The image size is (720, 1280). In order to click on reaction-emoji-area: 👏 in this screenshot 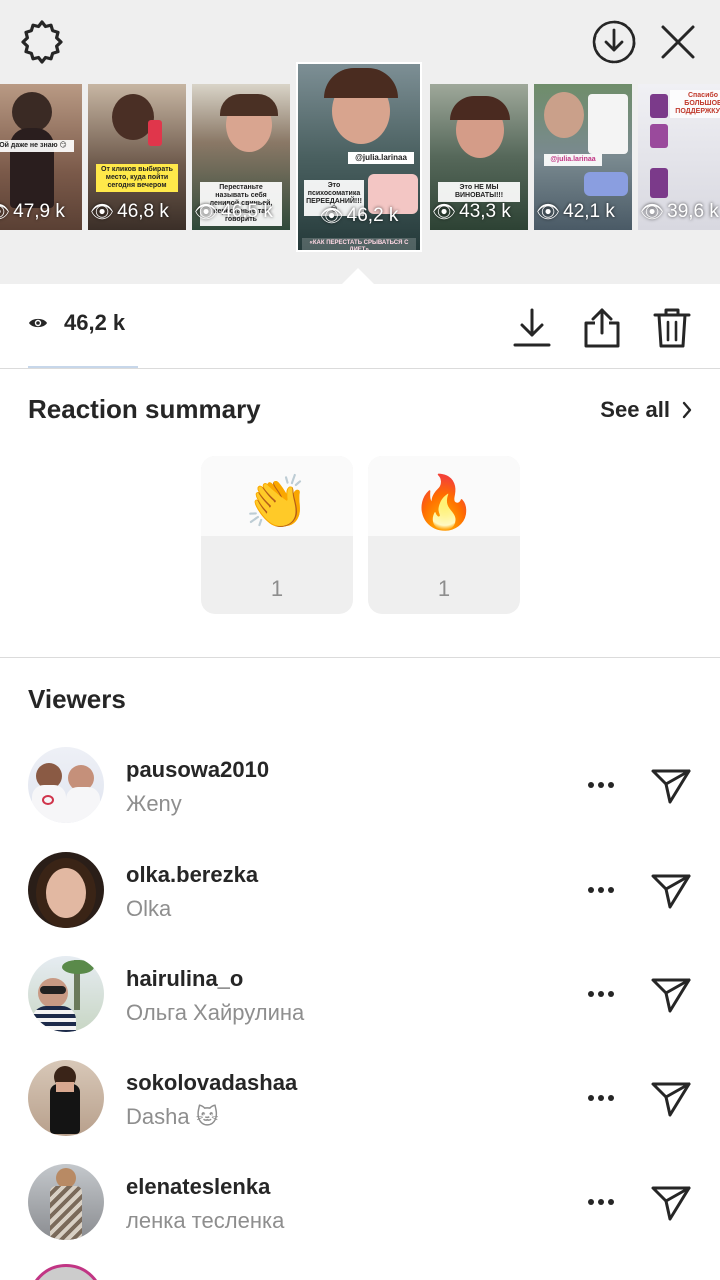, I will do `click(277, 496)`.